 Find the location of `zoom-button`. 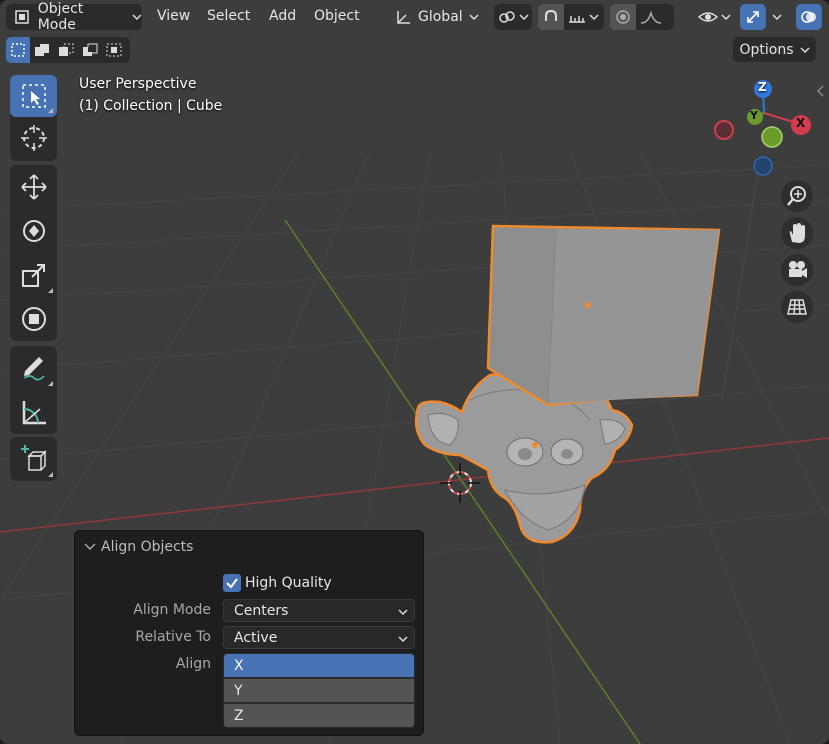

zoom-button is located at coordinates (797, 196).